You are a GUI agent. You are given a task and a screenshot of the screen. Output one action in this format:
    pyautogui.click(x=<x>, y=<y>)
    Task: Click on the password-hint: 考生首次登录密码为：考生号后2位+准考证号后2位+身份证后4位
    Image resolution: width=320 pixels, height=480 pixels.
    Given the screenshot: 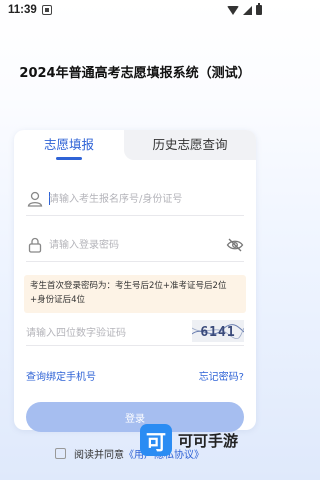 What is the action you would take?
    pyautogui.click(x=135, y=294)
    